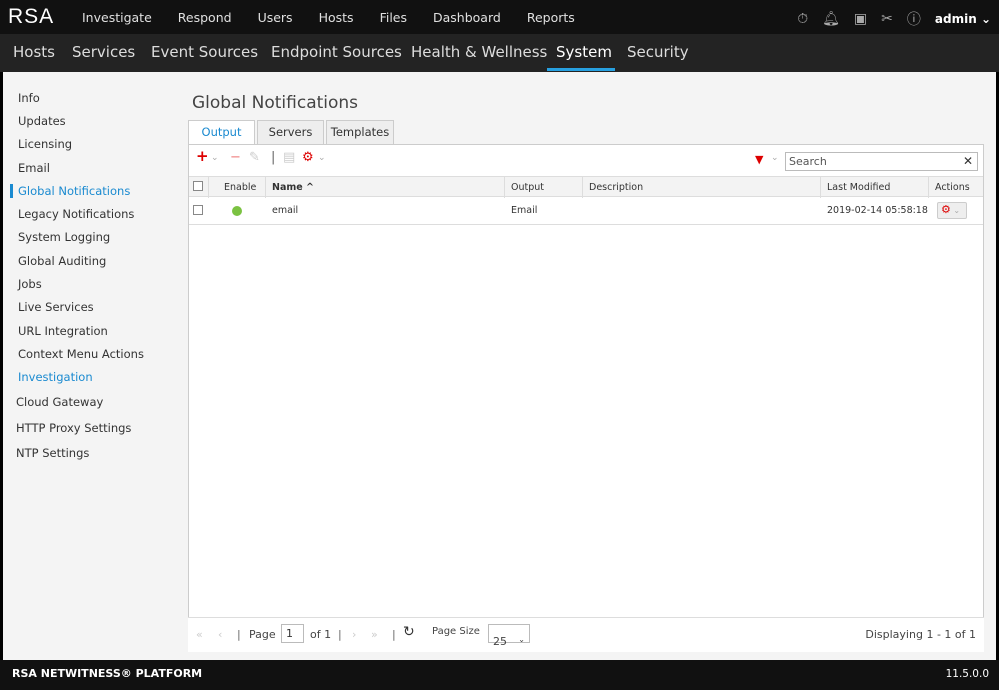  I want to click on prev-page-icon: ‹, so click(220, 634).